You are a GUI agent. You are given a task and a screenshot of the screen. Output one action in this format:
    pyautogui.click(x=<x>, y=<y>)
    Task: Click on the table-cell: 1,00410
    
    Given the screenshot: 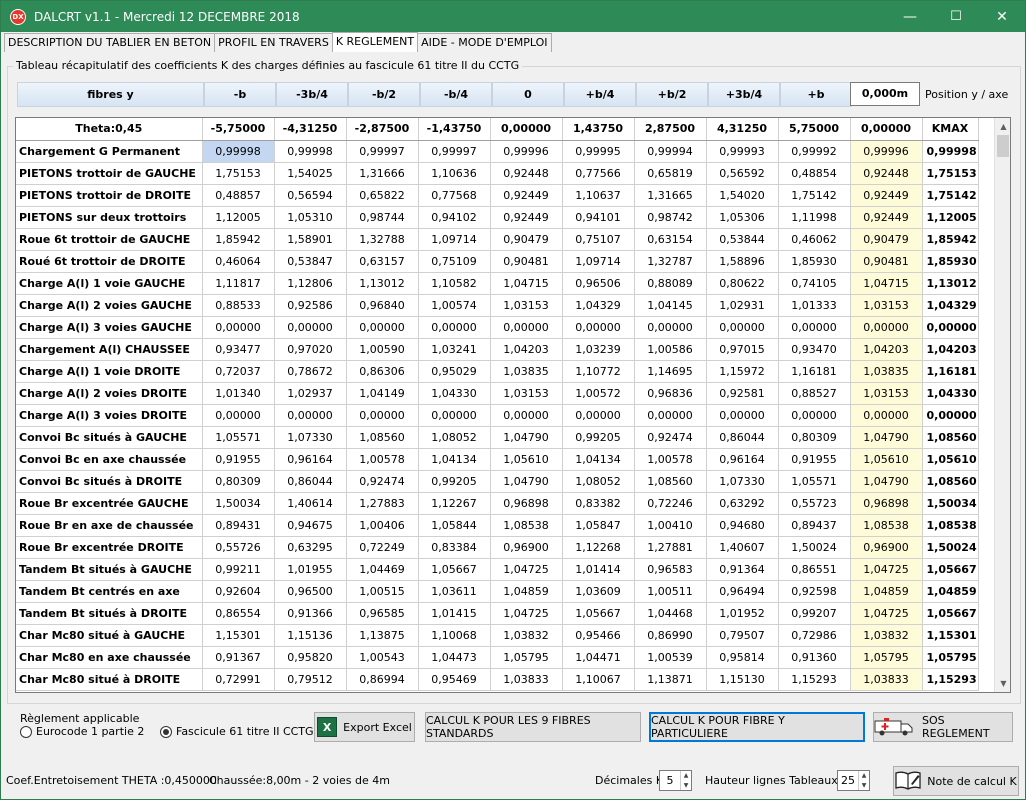 What is the action you would take?
    pyautogui.click(x=670, y=525)
    